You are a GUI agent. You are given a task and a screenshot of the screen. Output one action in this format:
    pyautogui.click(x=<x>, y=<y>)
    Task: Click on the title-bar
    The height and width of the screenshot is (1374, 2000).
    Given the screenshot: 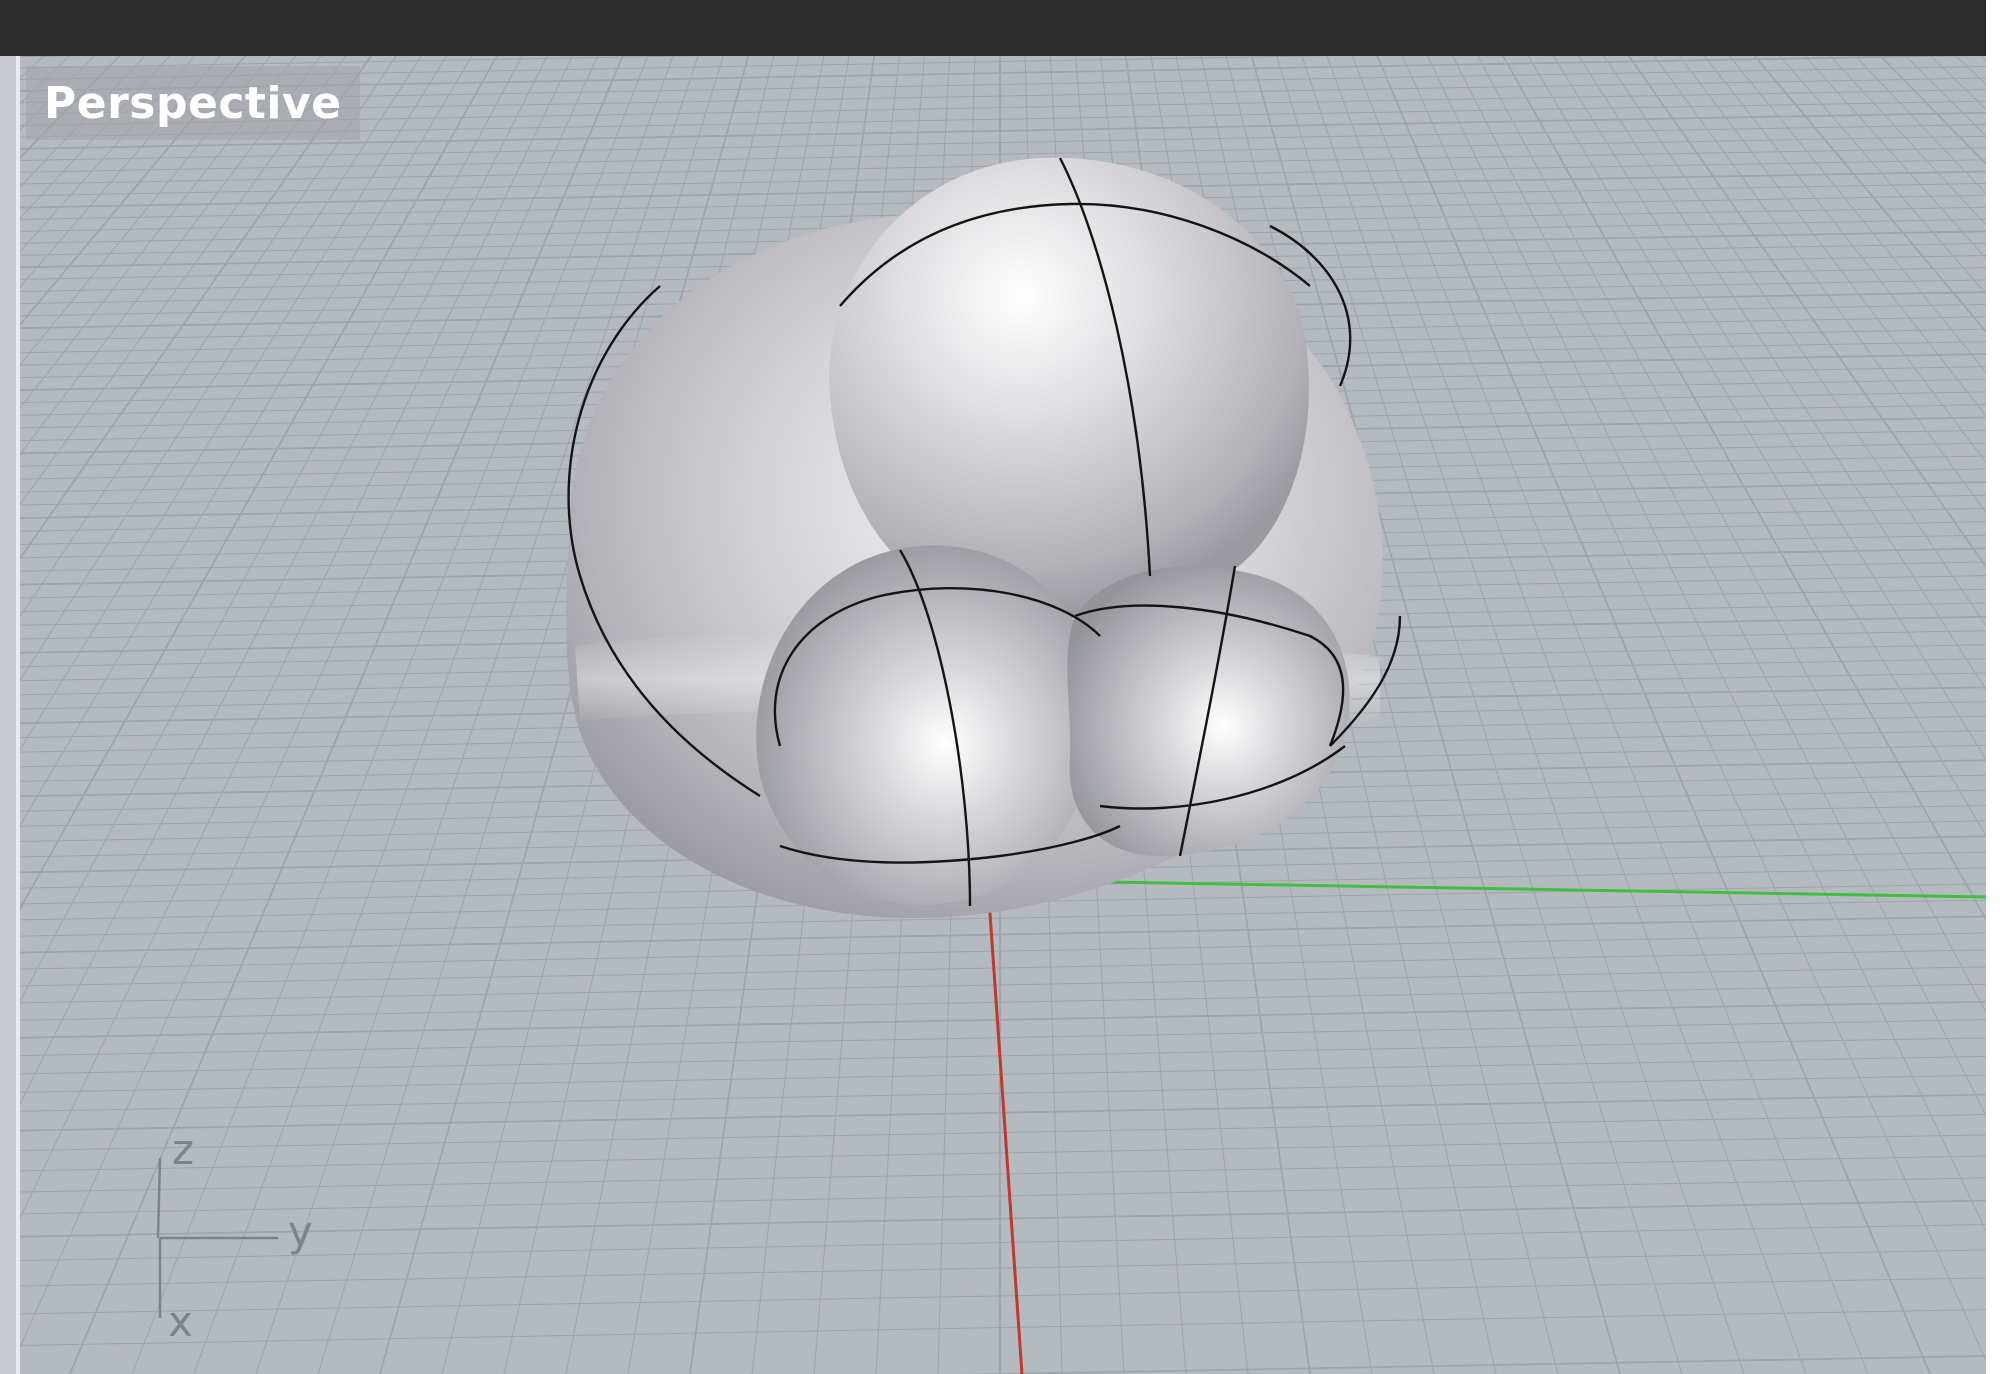 What is the action you would take?
    pyautogui.click(x=1000, y=28)
    